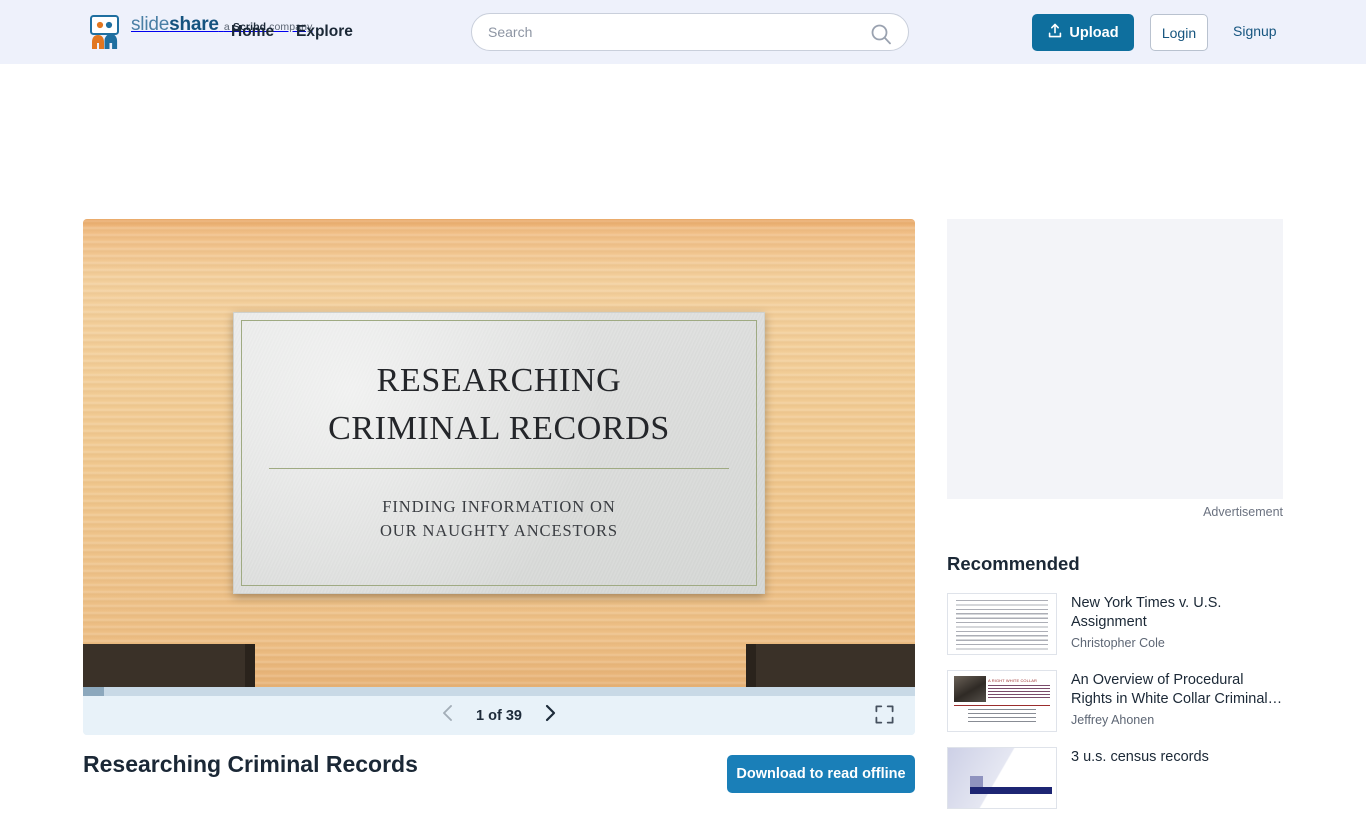 The height and width of the screenshot is (824, 1366). I want to click on slide-controls-bar: 1 of 39, so click(499, 715).